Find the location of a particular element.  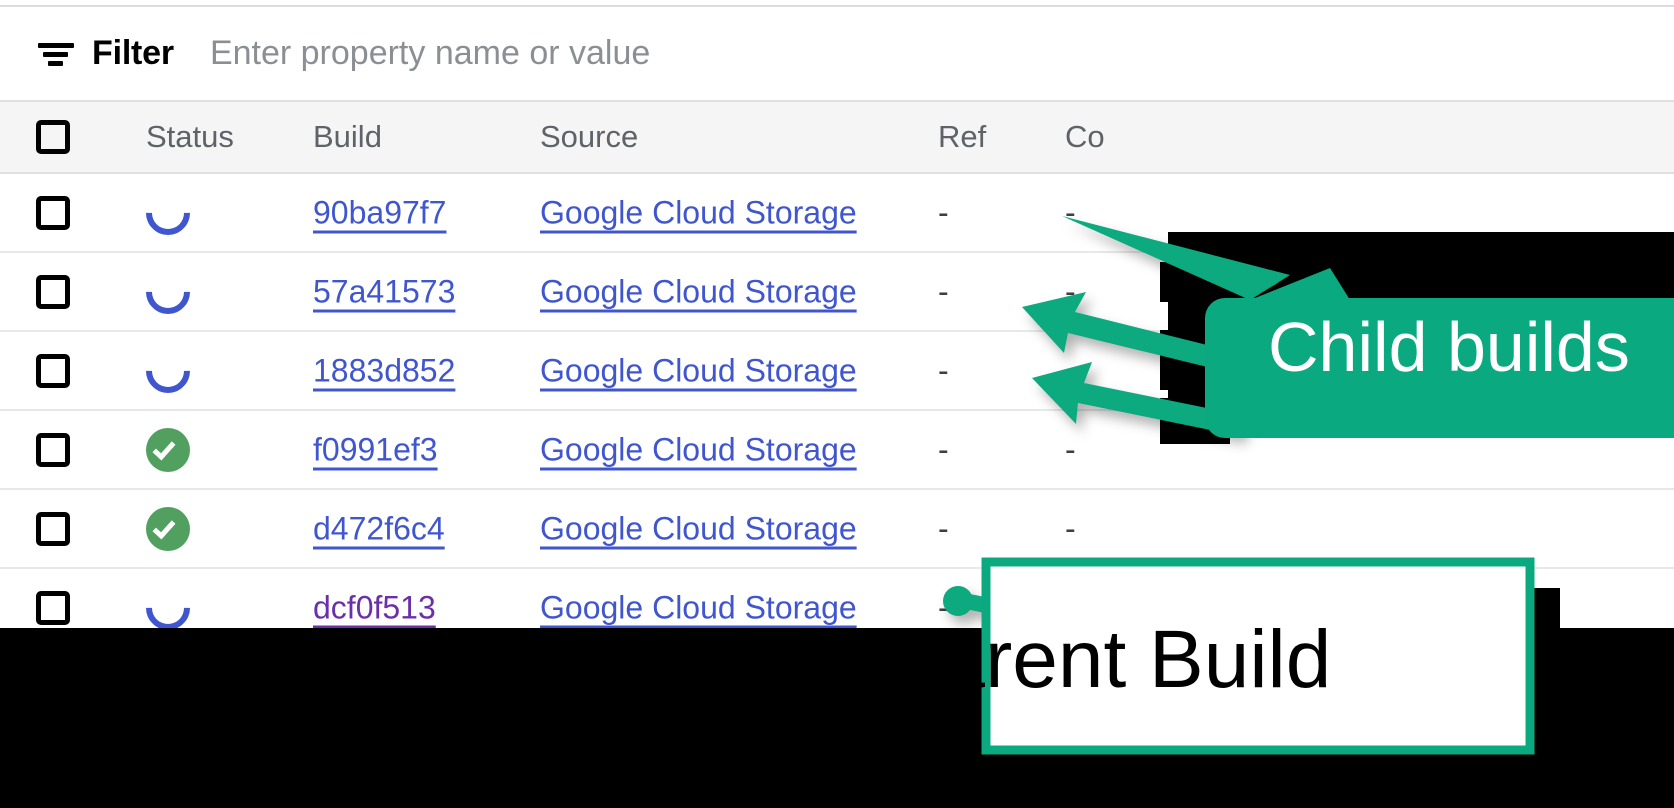

column-header-commit: Co is located at coordinates (1085, 137).